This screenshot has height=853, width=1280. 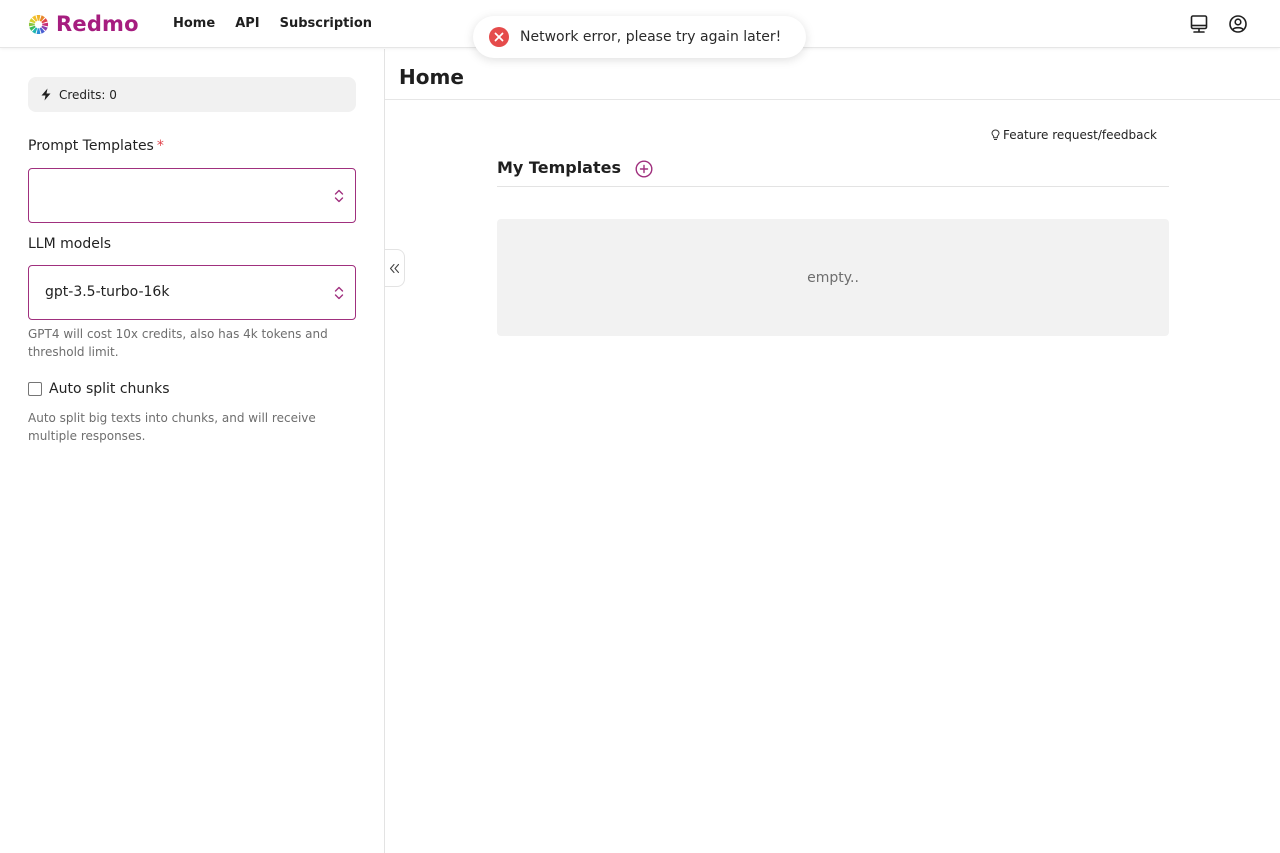 I want to click on prompt-templates-select, so click(x=192, y=195).